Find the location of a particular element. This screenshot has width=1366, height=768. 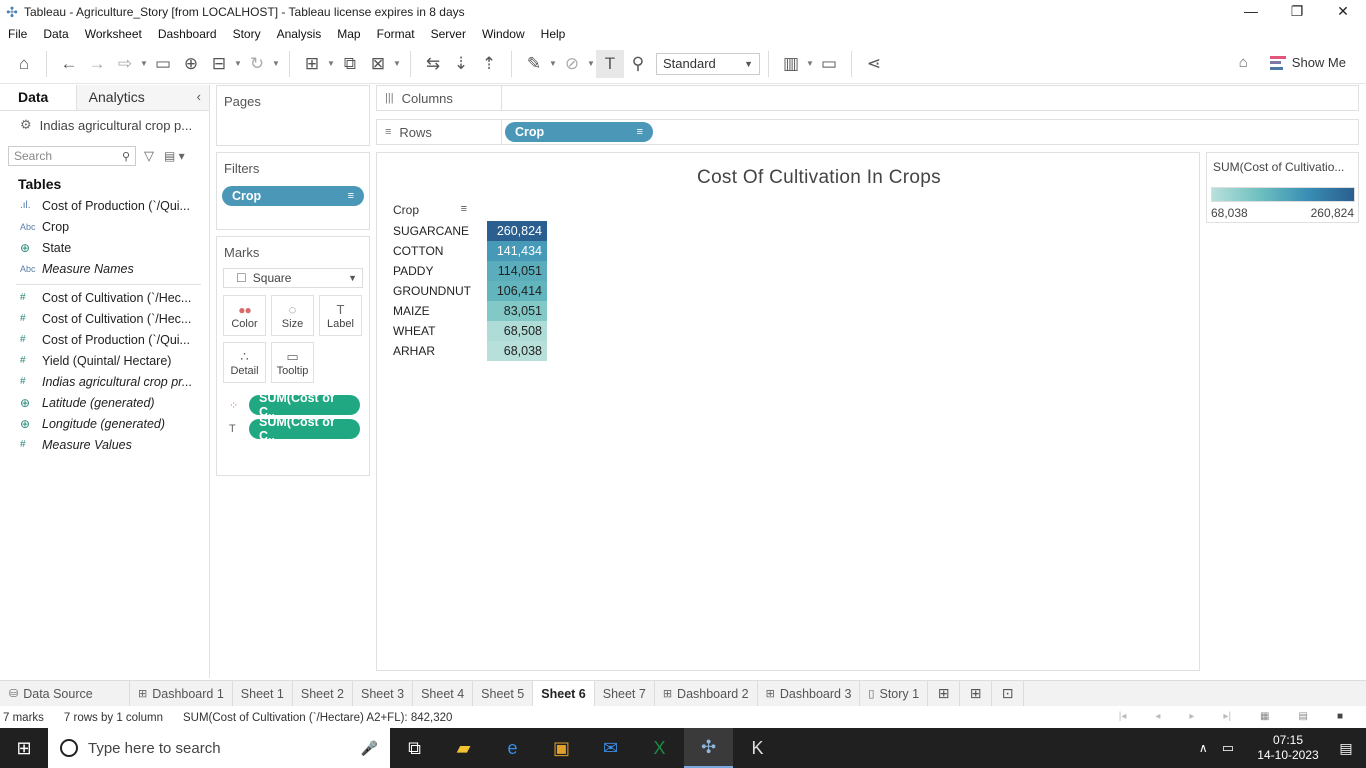

color-field-pill: SUM(Cost of C.. is located at coordinates (304, 405).